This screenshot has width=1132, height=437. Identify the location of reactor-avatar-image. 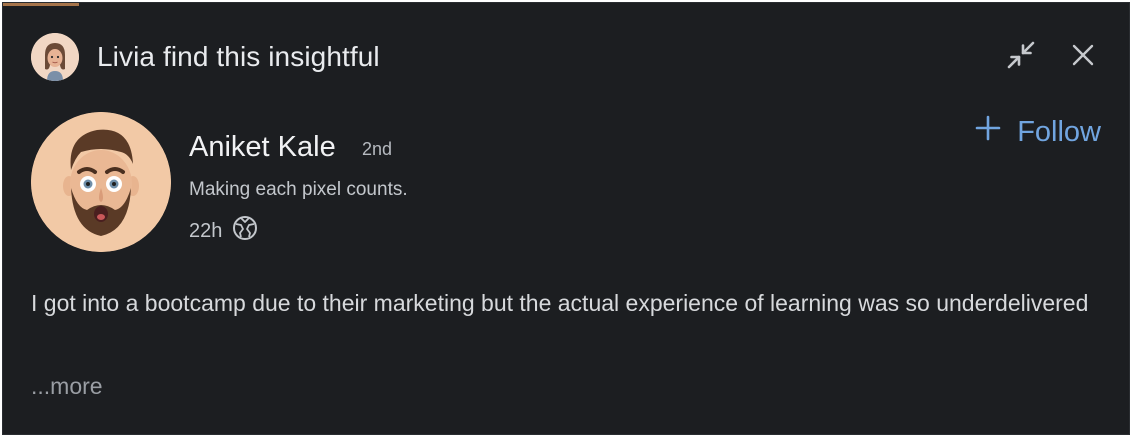
(55, 57).